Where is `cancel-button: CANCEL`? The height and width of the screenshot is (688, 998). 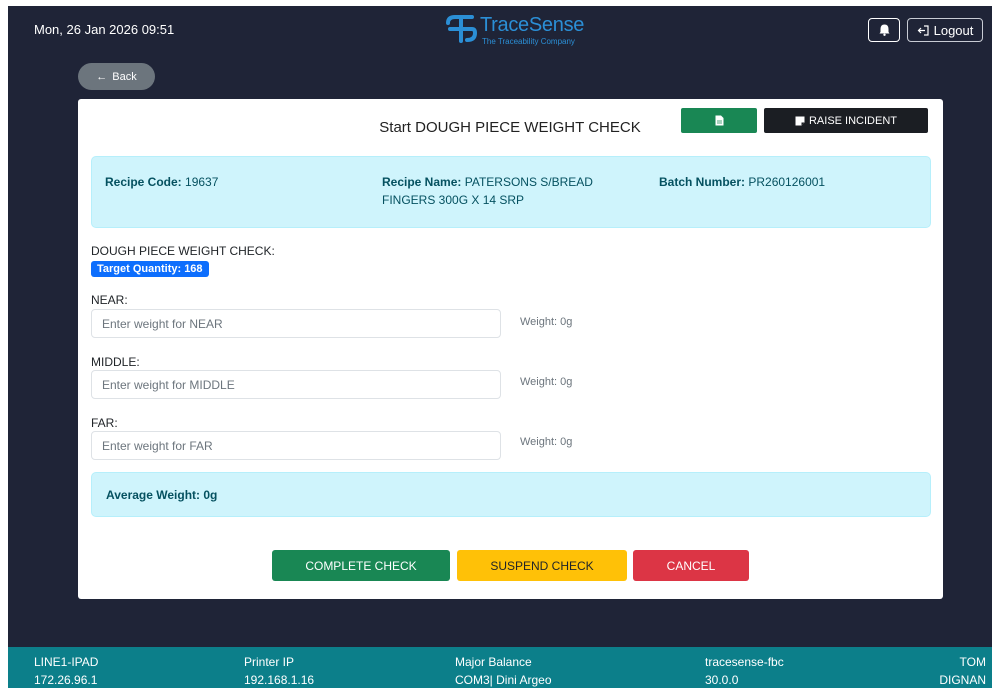 cancel-button: CANCEL is located at coordinates (691, 565).